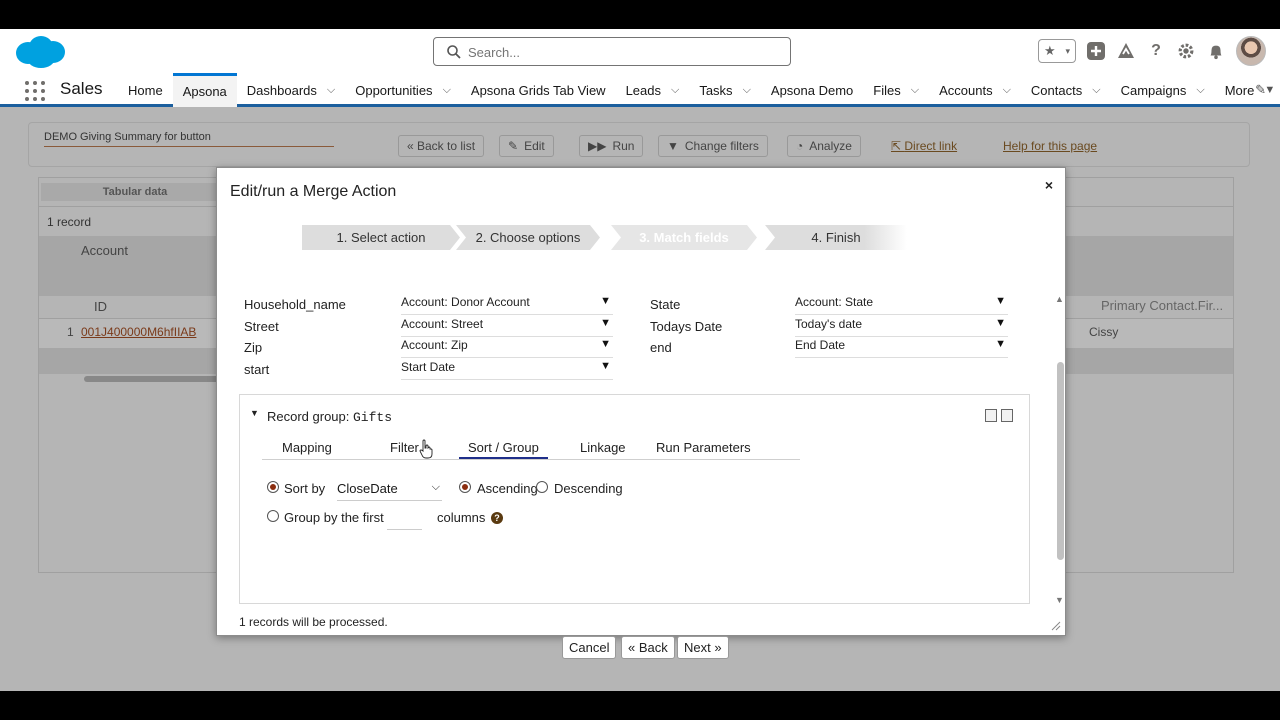  I want to click on group-row: Group by the first columns ?, so click(517, 520).